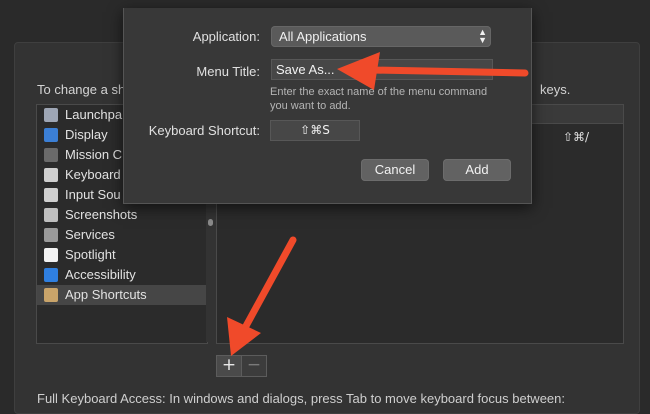  I want to click on add-remove-control: + −, so click(241, 366).